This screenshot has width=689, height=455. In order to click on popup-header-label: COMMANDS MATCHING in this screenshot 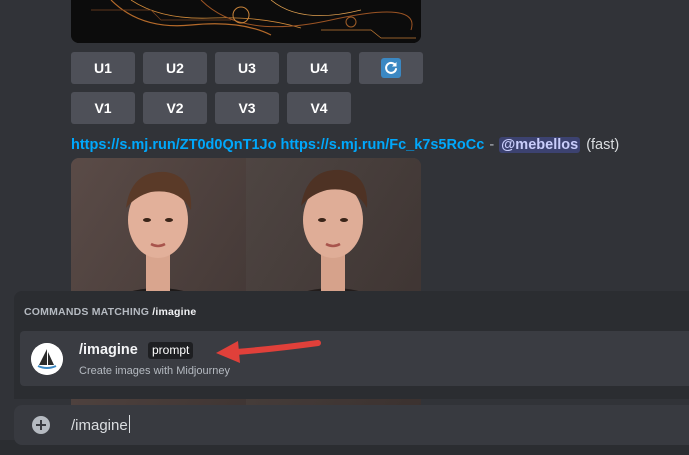, I will do `click(88, 312)`.